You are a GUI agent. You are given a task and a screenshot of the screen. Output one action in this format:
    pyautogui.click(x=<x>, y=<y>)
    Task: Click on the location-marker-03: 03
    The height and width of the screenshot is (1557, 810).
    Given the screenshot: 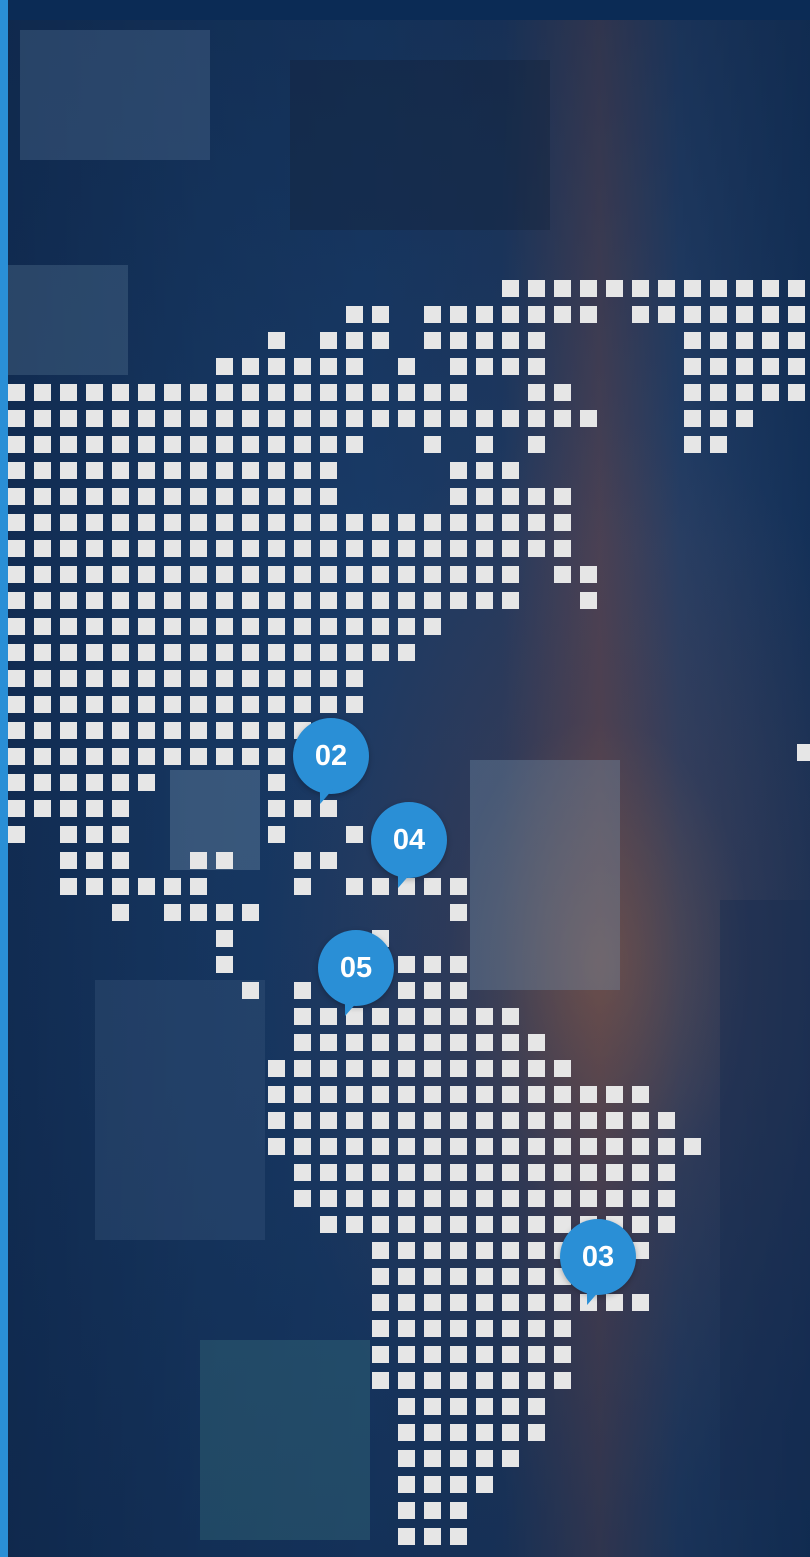 What is the action you would take?
    pyautogui.click(x=598, y=1257)
    